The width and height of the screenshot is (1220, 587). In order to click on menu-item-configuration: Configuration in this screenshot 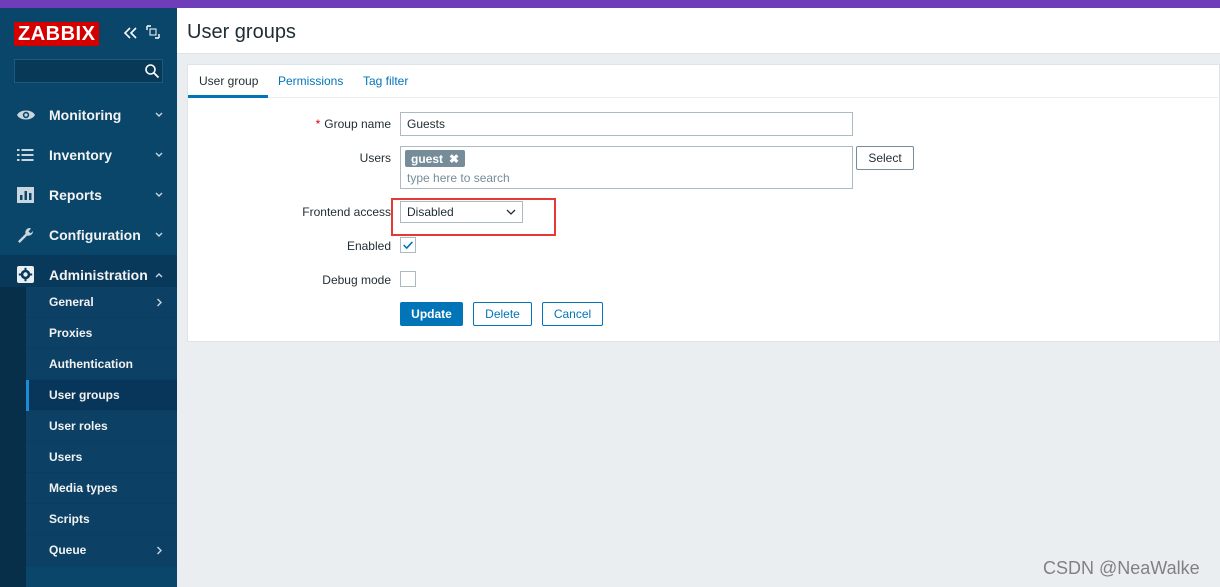, I will do `click(88, 235)`.